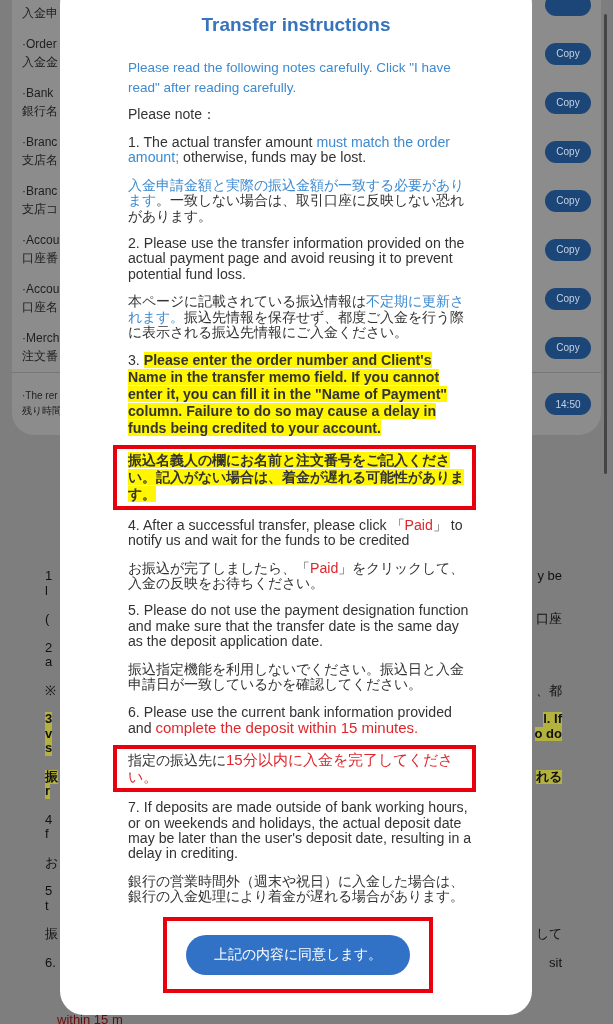 This screenshot has height=1024, width=613. What do you see at coordinates (48, 791) in the screenshot?
I see `page-text: r` at bounding box center [48, 791].